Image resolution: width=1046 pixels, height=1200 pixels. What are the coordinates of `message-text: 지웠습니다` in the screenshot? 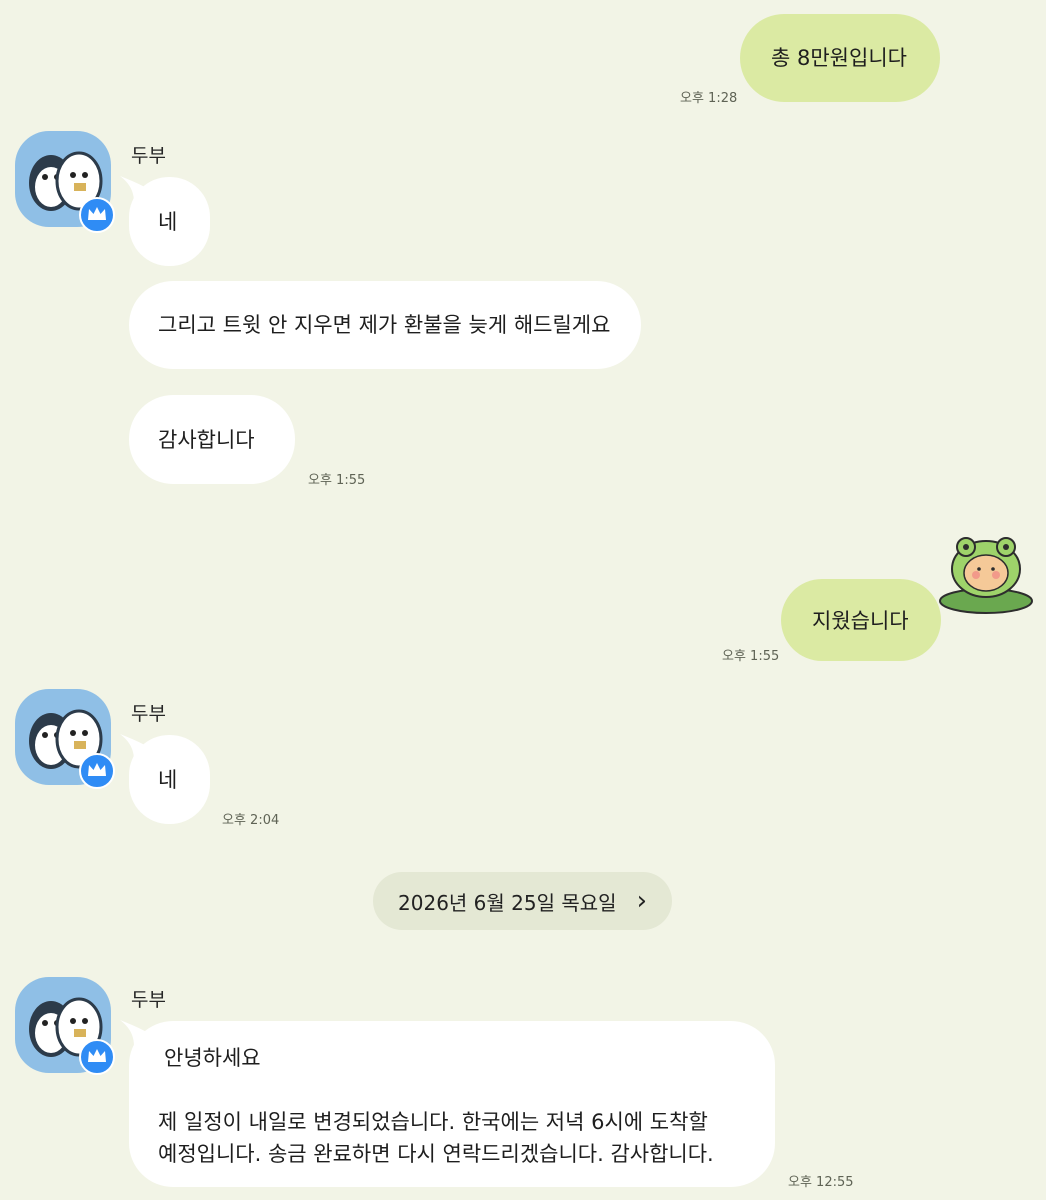 It's located at (860, 621).